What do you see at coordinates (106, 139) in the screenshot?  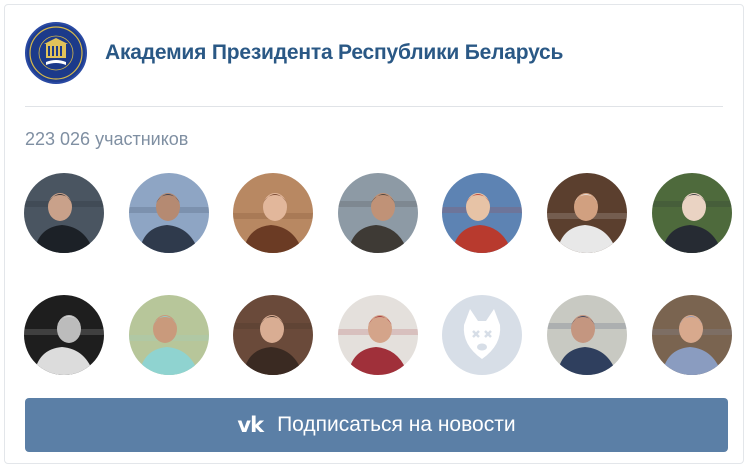 I see `members-count: 223 026 участников` at bounding box center [106, 139].